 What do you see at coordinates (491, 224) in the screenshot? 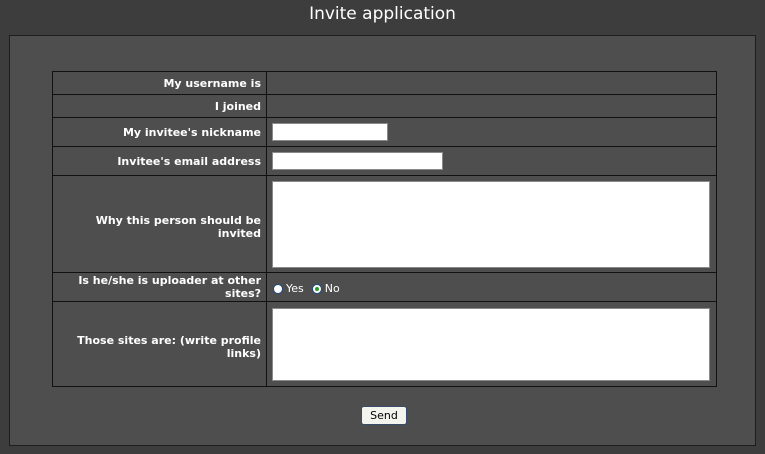
I see `reason-textarea` at bounding box center [491, 224].